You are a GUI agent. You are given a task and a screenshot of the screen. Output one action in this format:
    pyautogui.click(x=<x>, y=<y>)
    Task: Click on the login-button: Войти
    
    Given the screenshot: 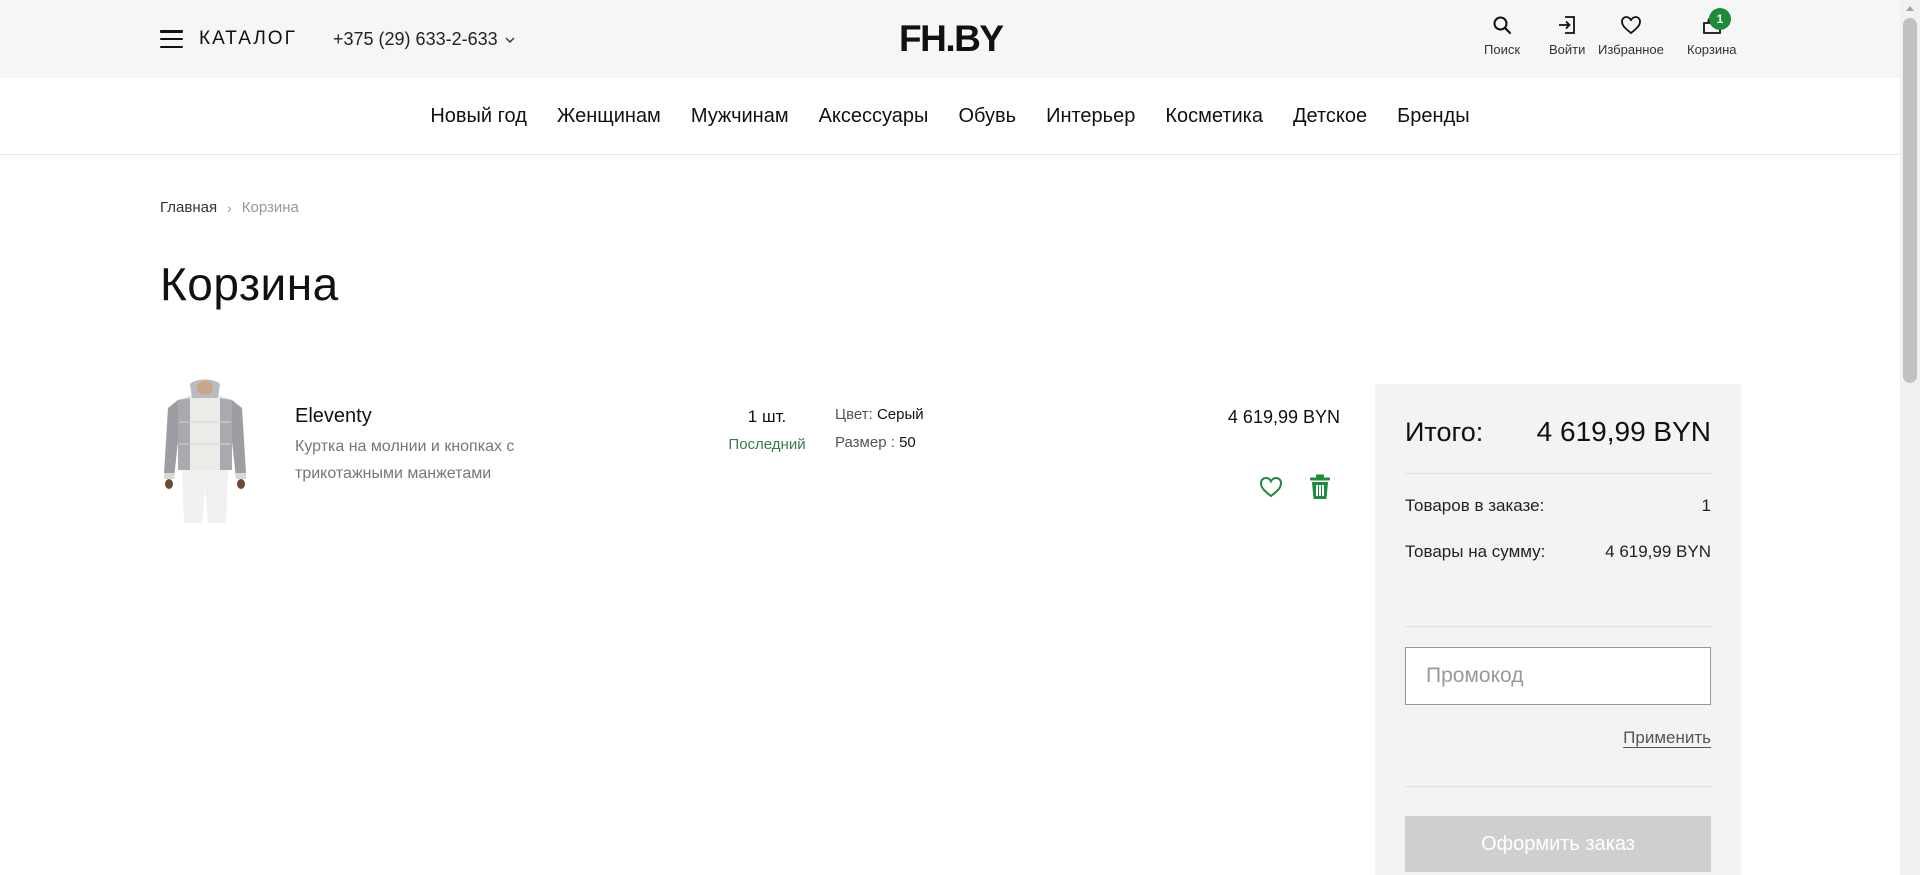 What is the action you would take?
    pyautogui.click(x=1567, y=35)
    